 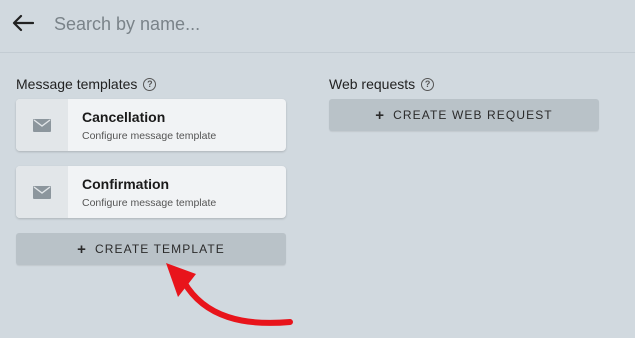 What do you see at coordinates (334, 24) in the screenshot?
I see `search-input` at bounding box center [334, 24].